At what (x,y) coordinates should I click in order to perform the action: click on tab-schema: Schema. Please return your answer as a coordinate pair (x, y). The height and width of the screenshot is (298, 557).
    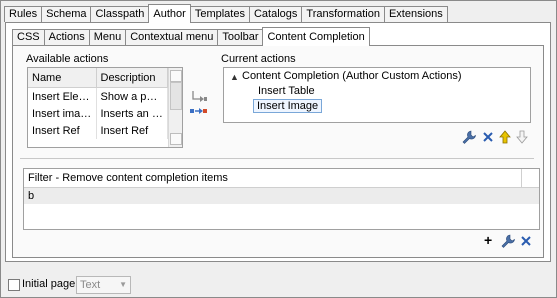
    Looking at the image, I should click on (66, 14).